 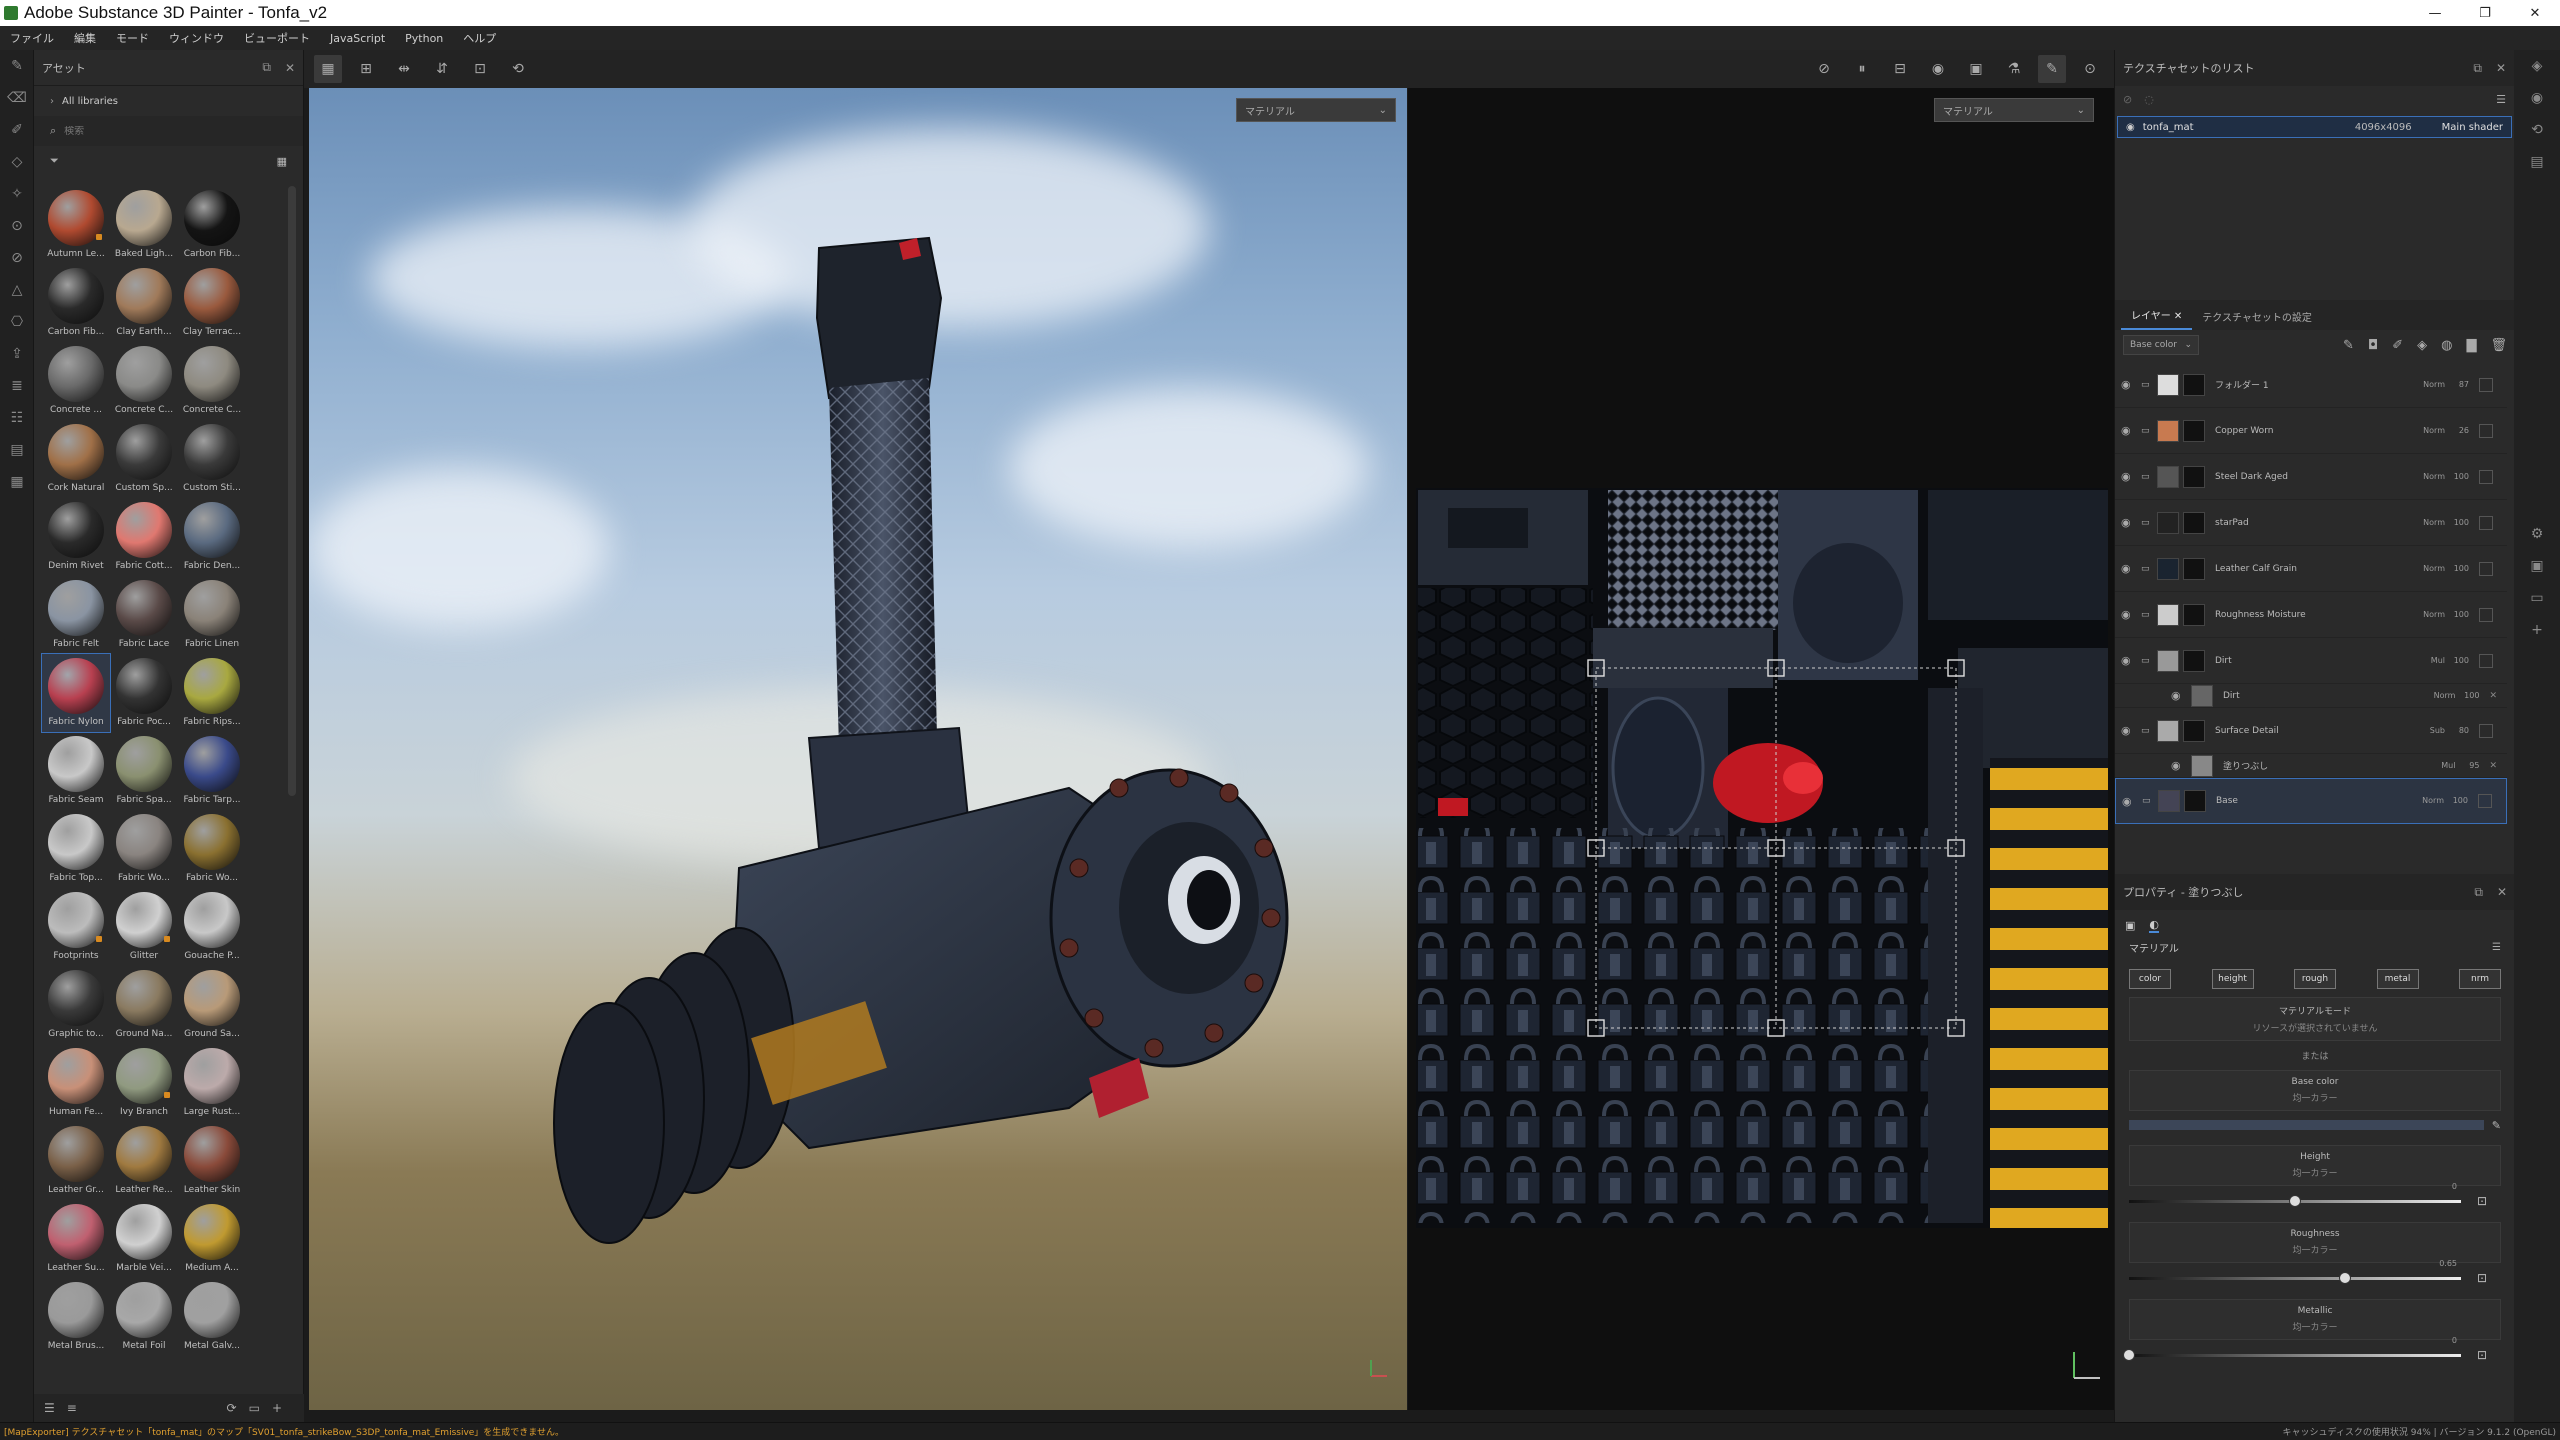 What do you see at coordinates (76, 537) in the screenshot?
I see `asset-item: Denim Rivet` at bounding box center [76, 537].